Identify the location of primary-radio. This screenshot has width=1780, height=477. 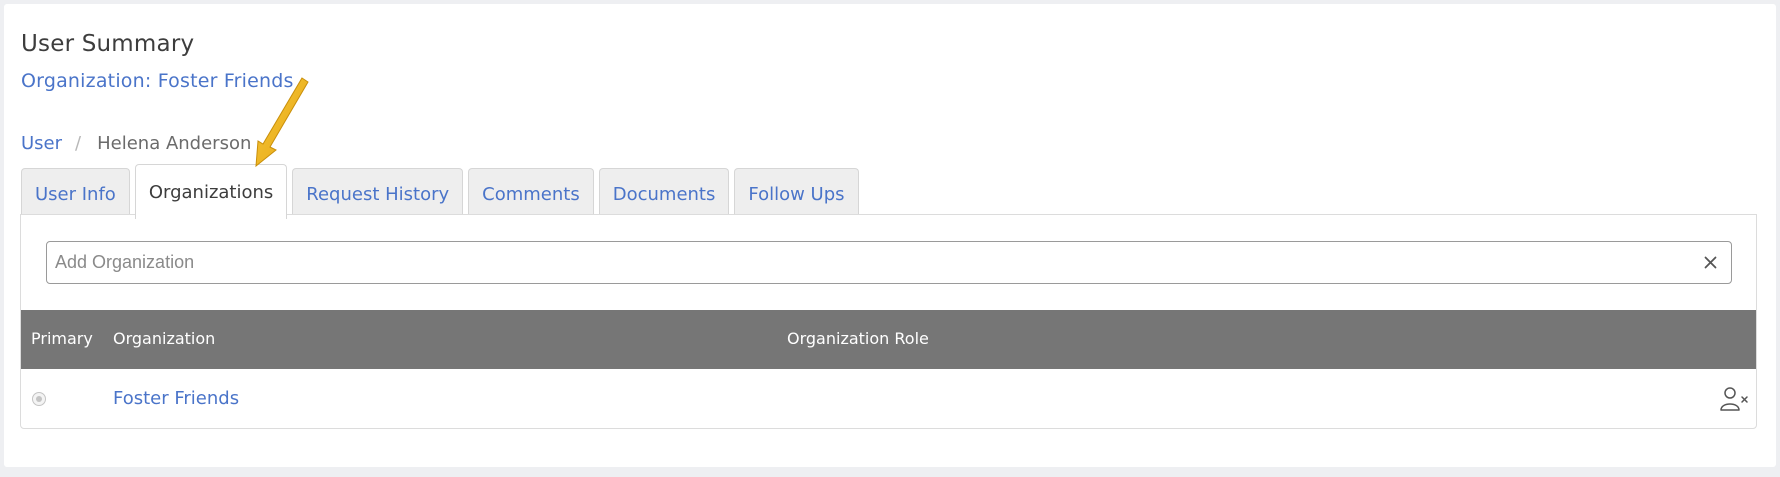
(39, 399).